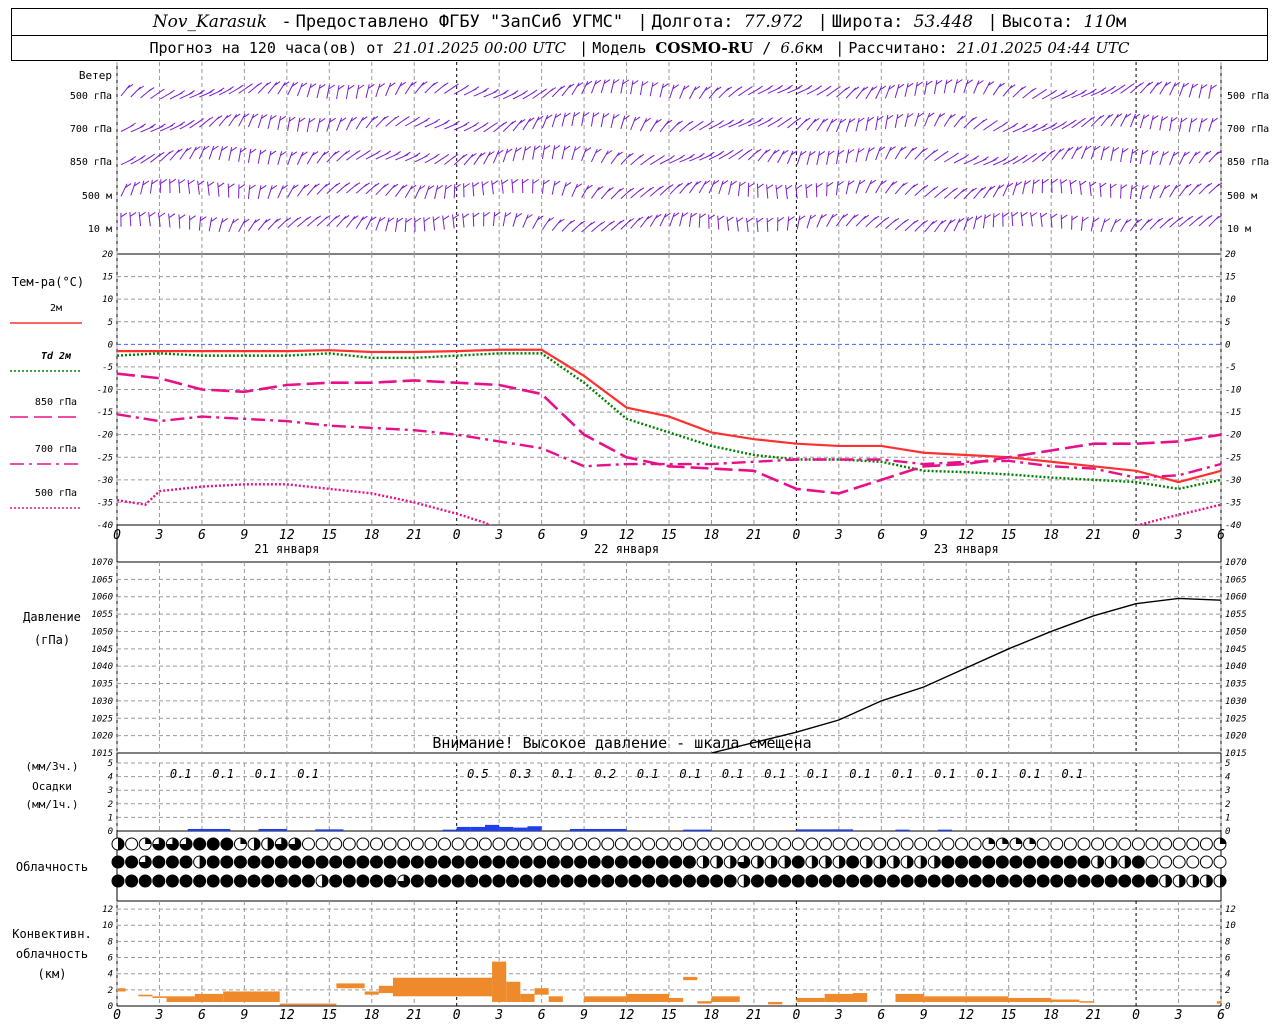 The image size is (1280, 1024). I want to click on x-tick-label-bottom: 0, so click(457, 1015).